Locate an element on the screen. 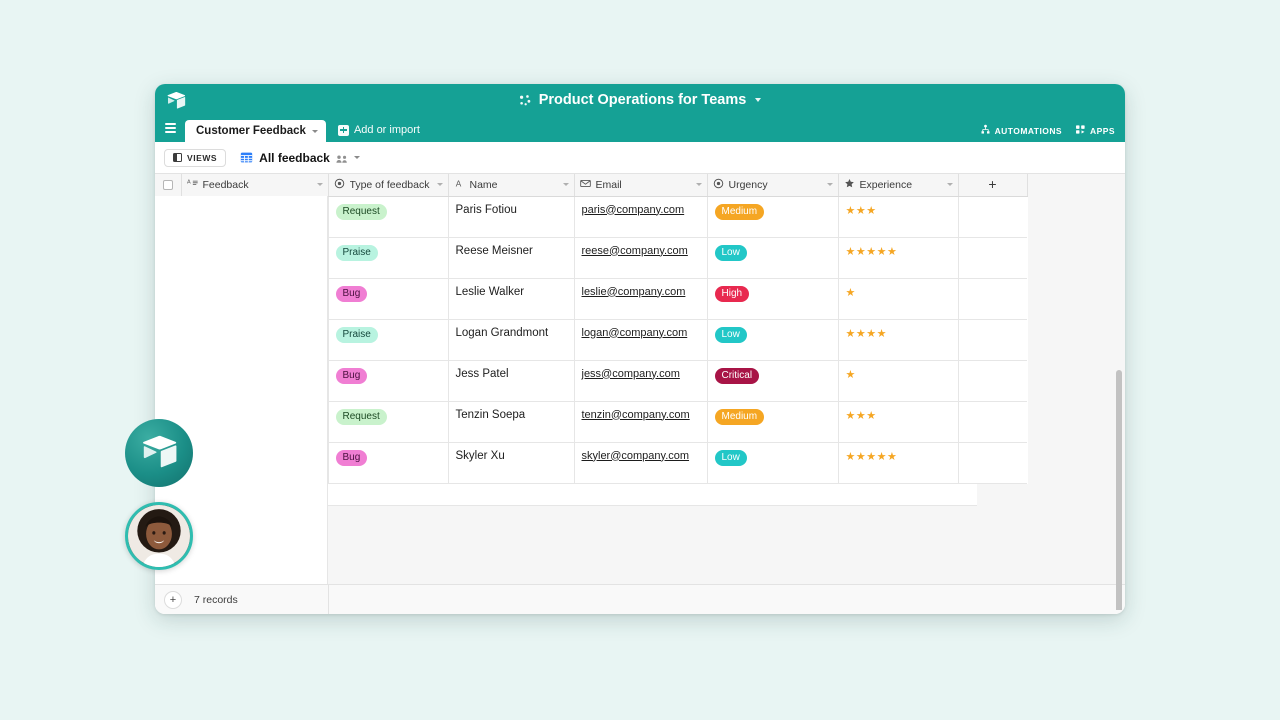 Image resolution: width=1280 pixels, height=720 pixels. tab-label: Customer Feedback is located at coordinates (251, 131).